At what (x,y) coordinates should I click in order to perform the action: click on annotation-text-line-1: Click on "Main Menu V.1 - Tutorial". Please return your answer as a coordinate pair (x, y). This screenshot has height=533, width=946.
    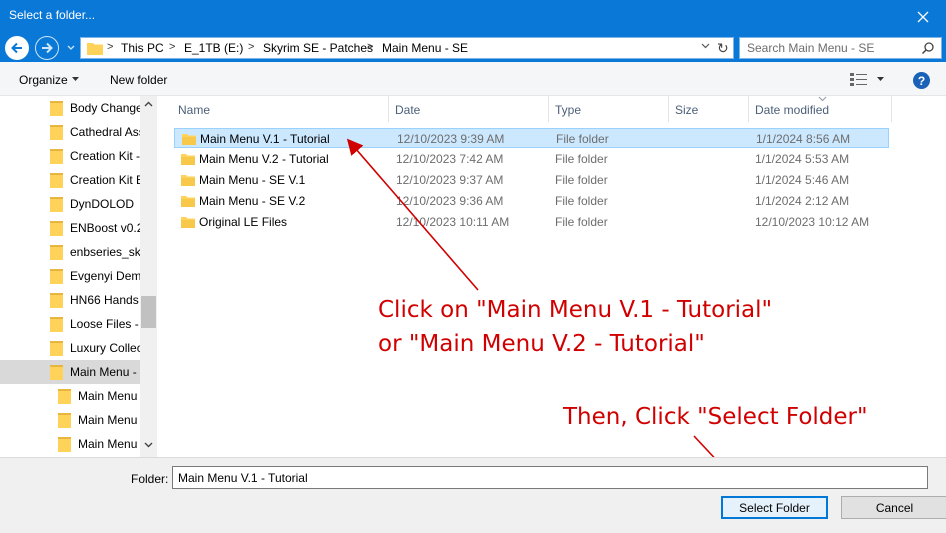
    Looking at the image, I should click on (575, 310).